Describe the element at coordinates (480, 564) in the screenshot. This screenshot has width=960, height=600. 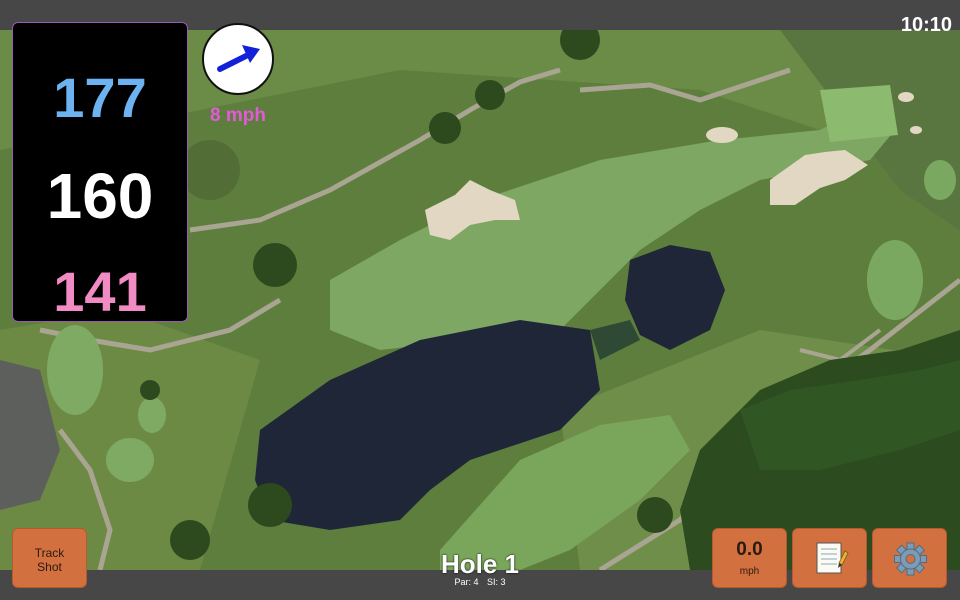
I see `hole-title: Hole 1` at that location.